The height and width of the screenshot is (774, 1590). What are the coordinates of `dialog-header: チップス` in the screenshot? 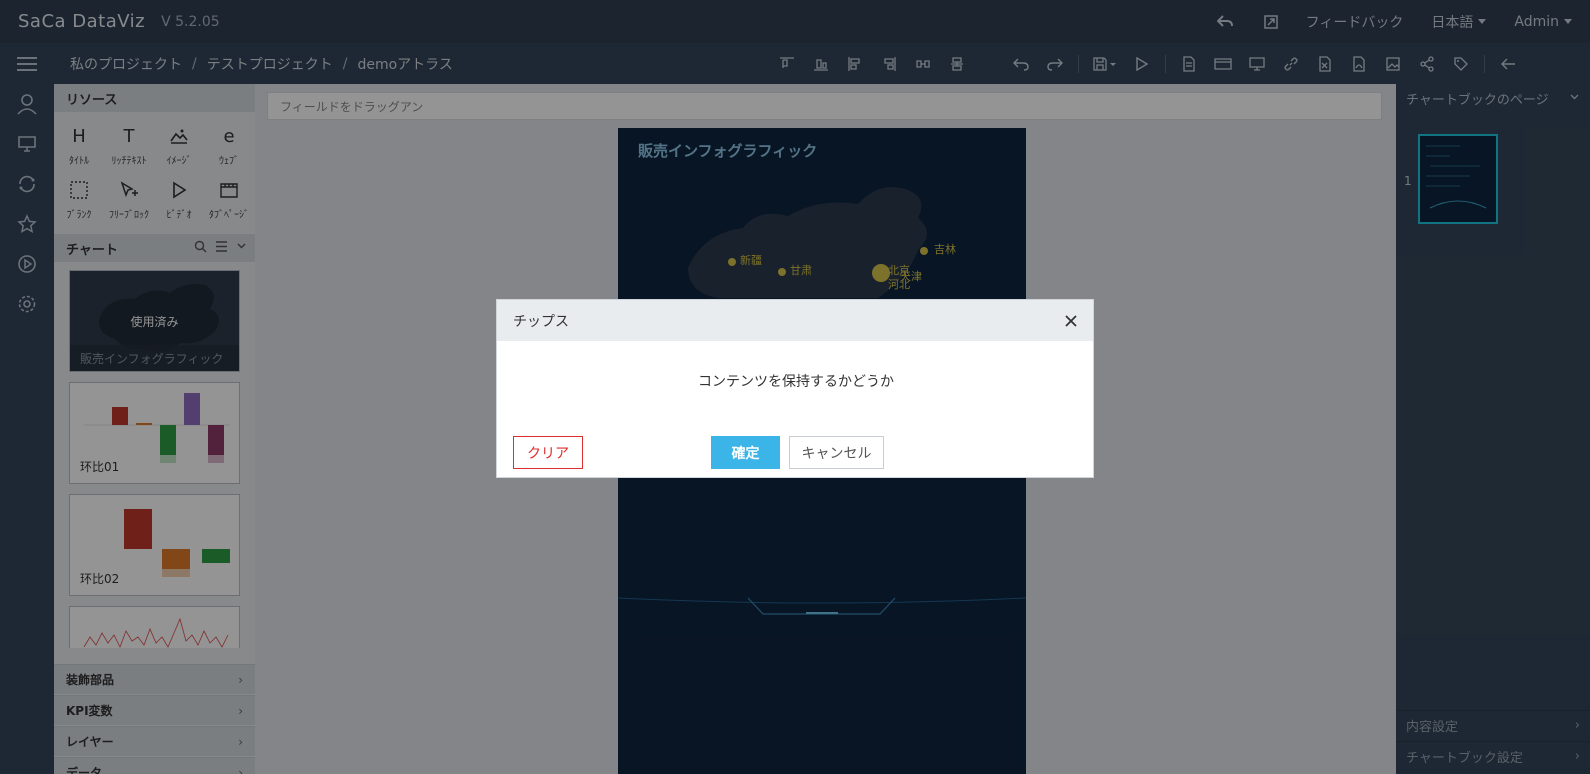 It's located at (795, 320).